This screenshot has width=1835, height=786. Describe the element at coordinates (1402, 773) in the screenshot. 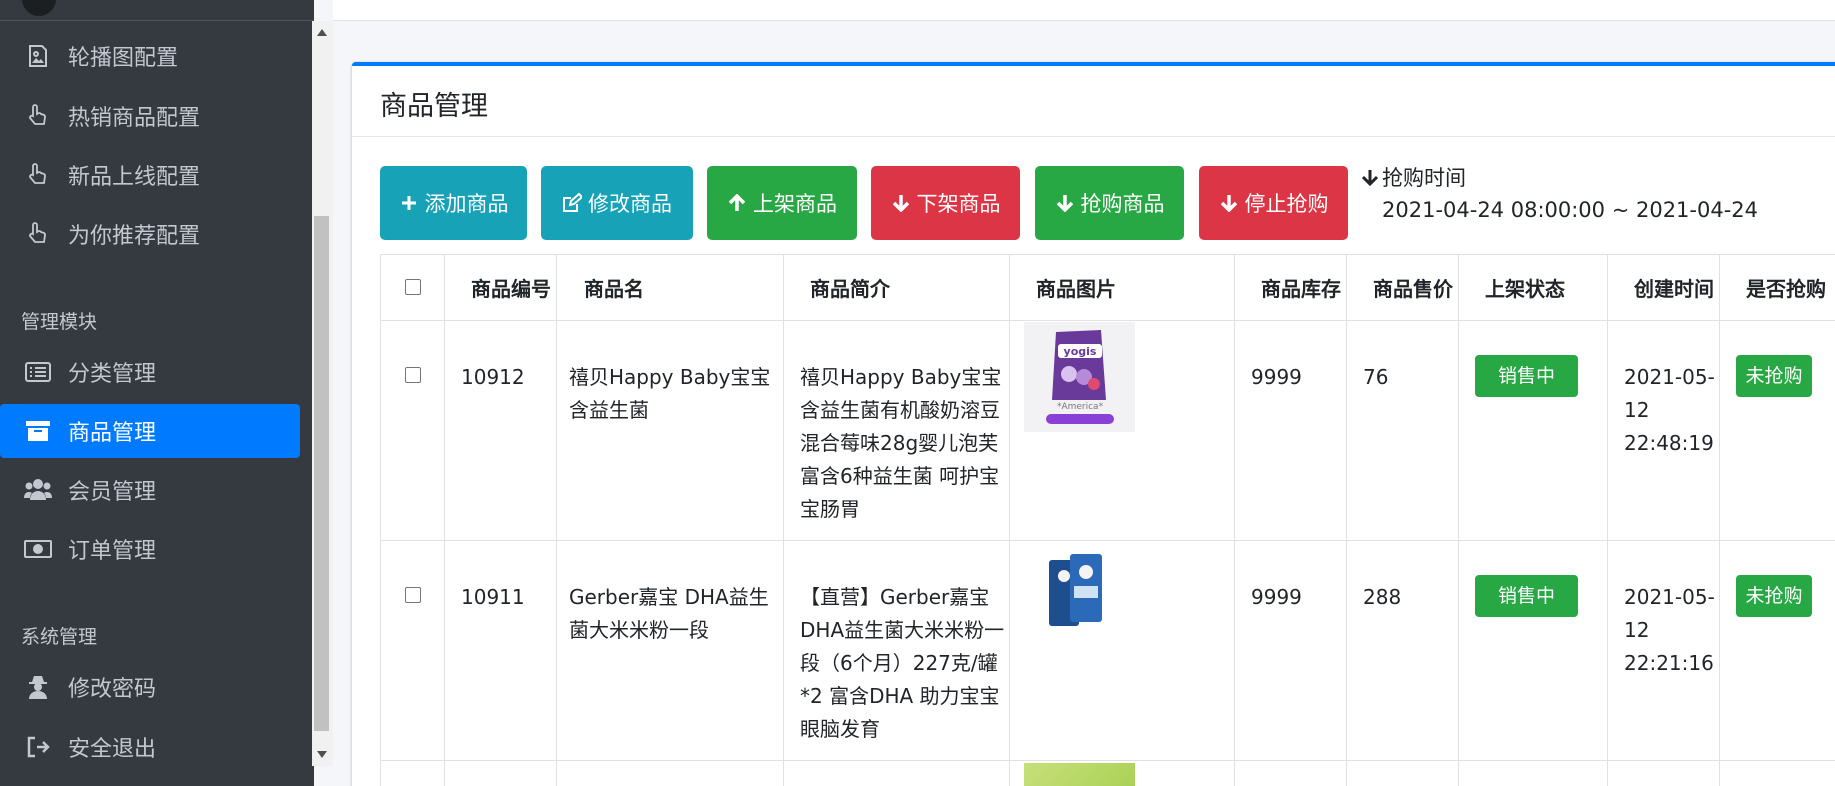

I see `goods-price-cell` at that location.